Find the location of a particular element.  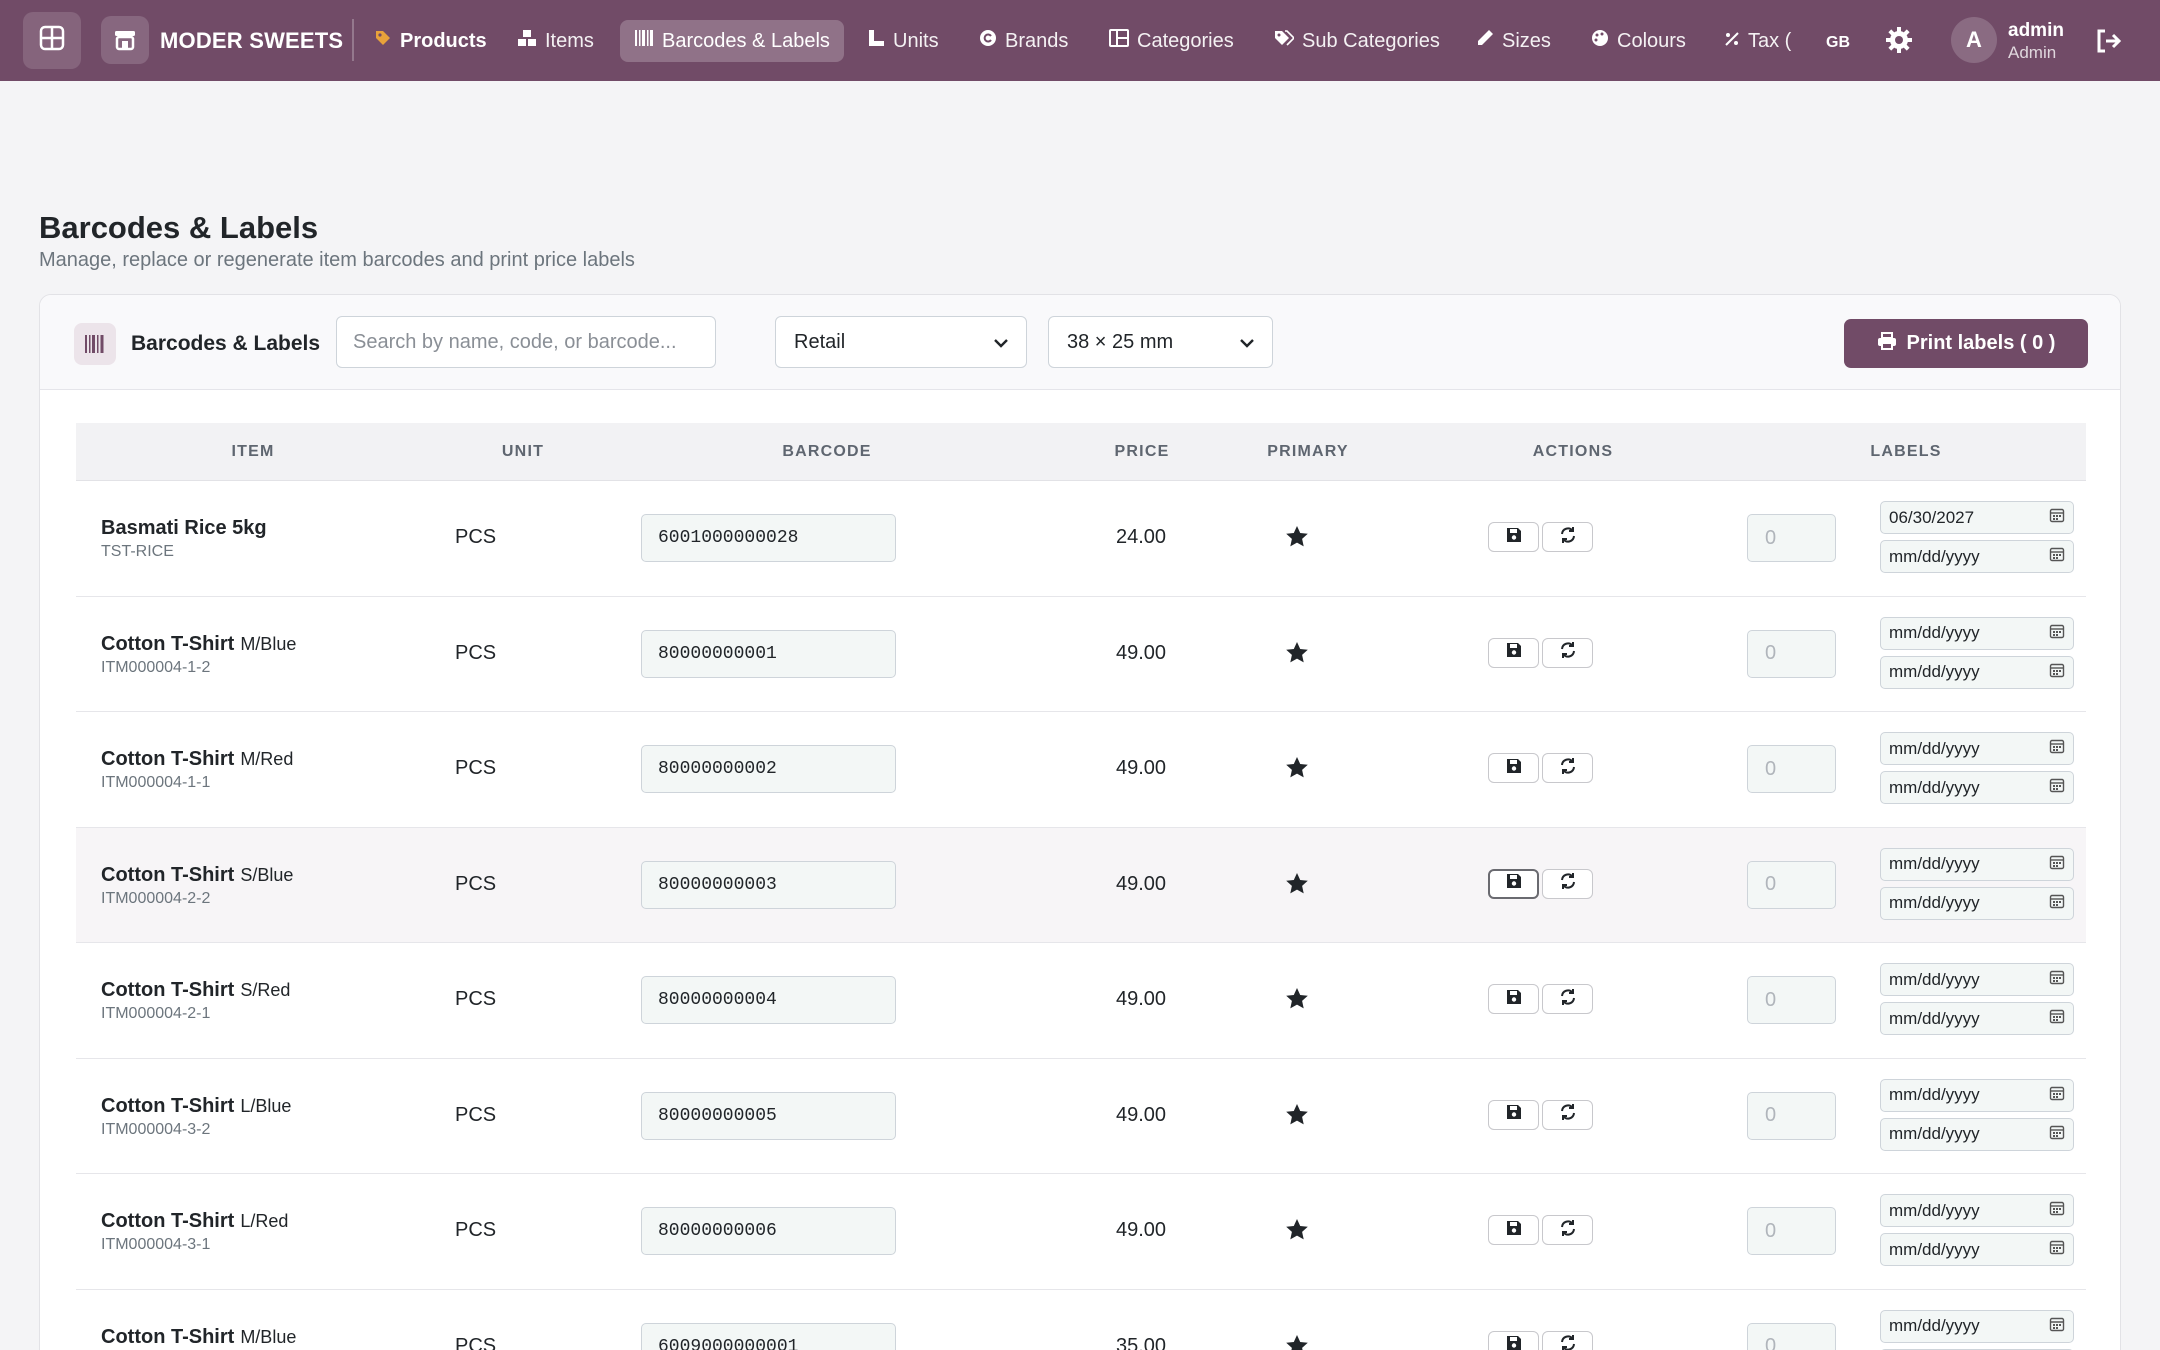

nav-item-units: Units is located at coordinates (903, 41).